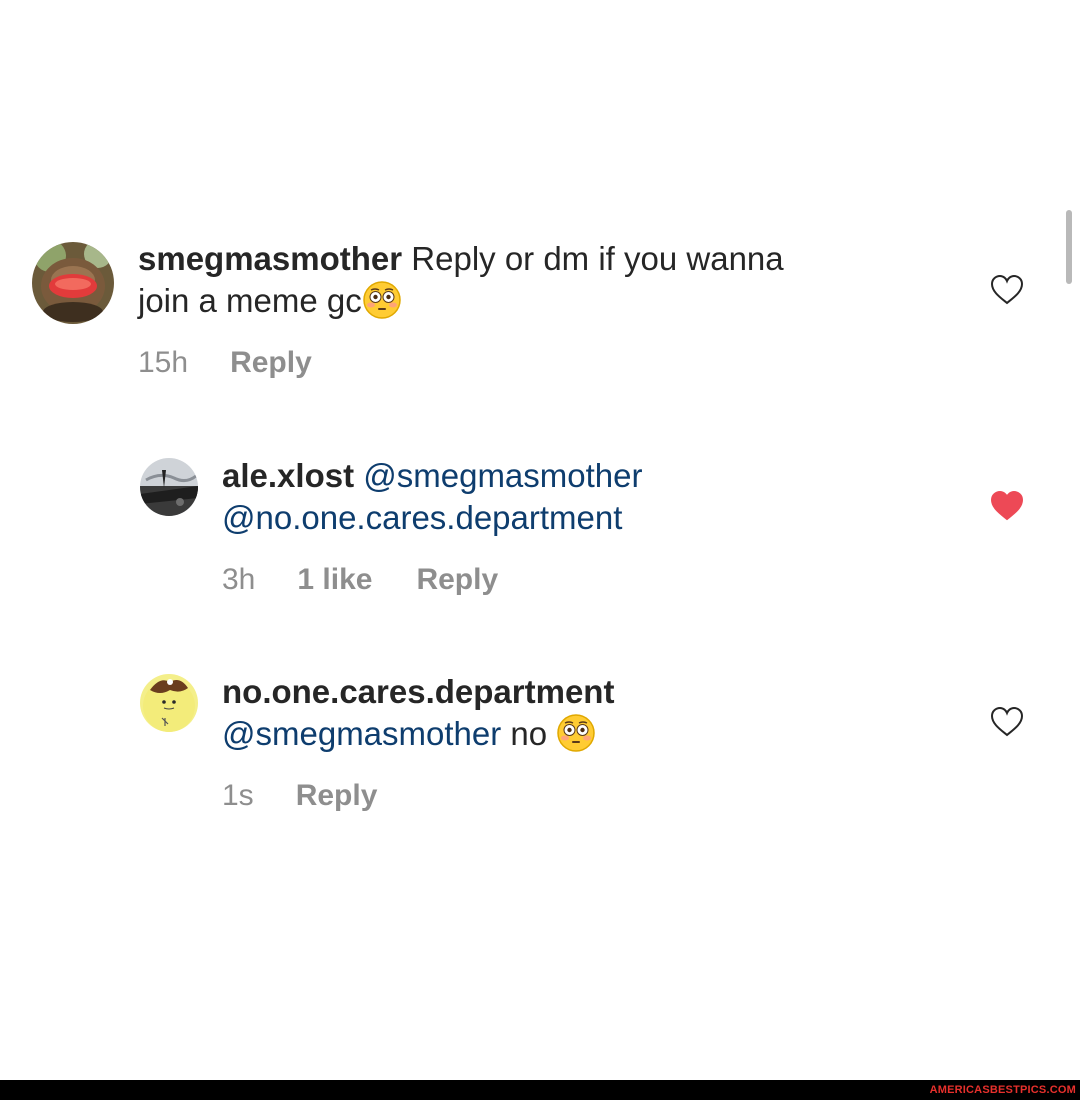 Image resolution: width=1080 pixels, height=1100 pixels. Describe the element at coordinates (540, 1090) in the screenshot. I see `footer-bar: AMERICASBESTPICS.COM` at that location.